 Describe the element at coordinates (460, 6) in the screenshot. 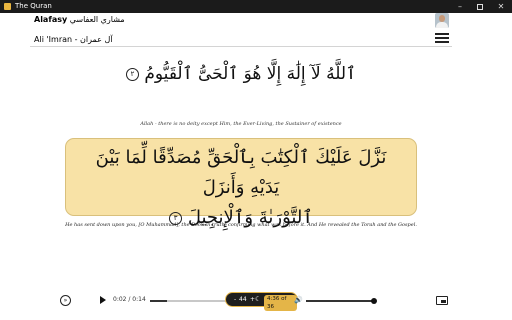

I see `minimize-button: –` at that location.